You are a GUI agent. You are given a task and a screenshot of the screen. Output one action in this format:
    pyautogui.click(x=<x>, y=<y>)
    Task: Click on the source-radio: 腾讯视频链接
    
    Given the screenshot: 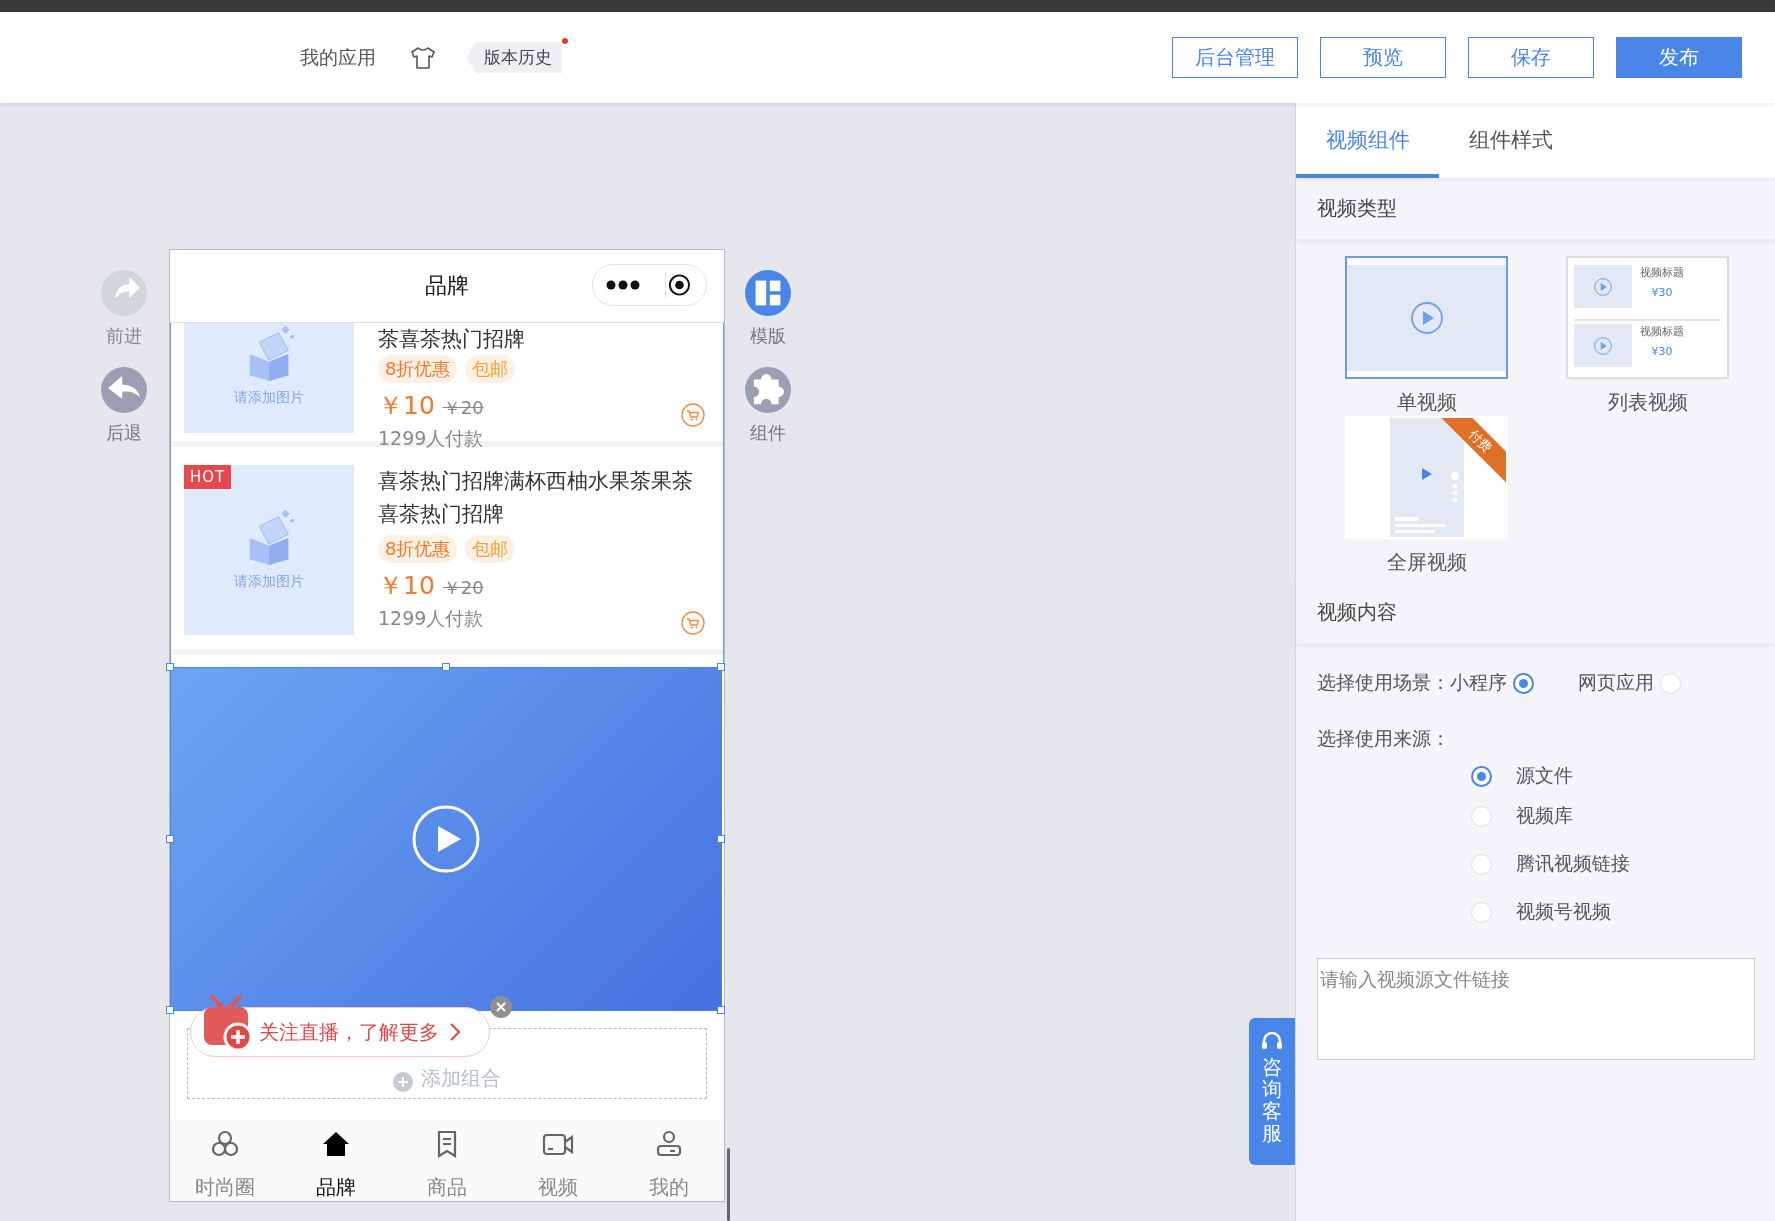 What is the action you would take?
    pyautogui.click(x=1612, y=864)
    